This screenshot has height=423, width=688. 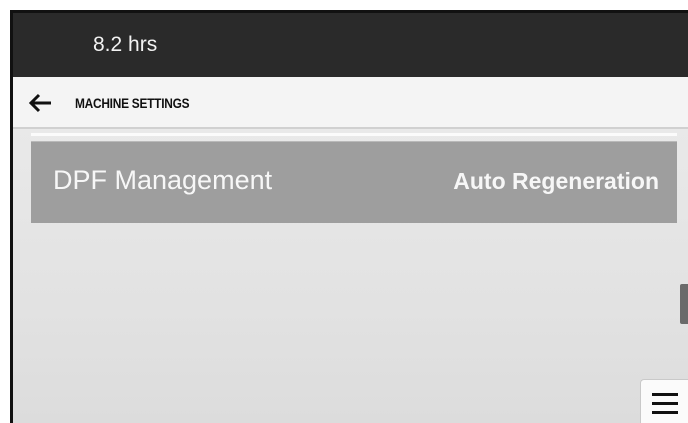 What do you see at coordinates (684, 304) in the screenshot?
I see `scrollbar-thumb` at bounding box center [684, 304].